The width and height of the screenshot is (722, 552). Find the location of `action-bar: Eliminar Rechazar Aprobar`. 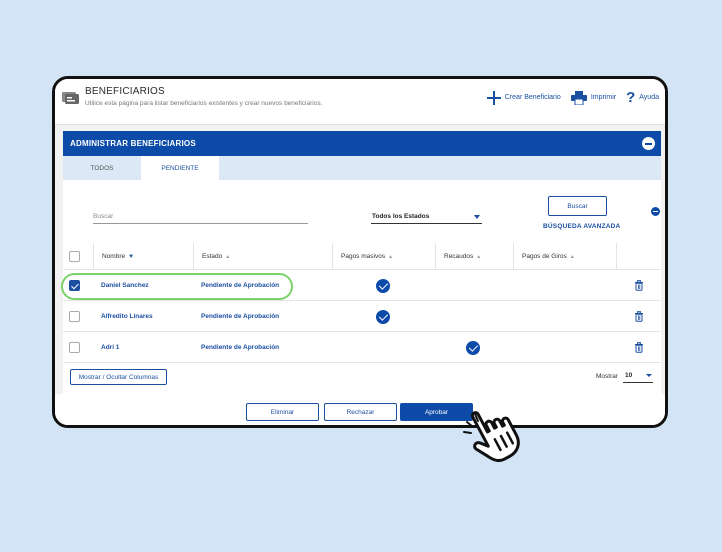

action-bar: Eliminar Rechazar Aprobar is located at coordinates (360, 409).